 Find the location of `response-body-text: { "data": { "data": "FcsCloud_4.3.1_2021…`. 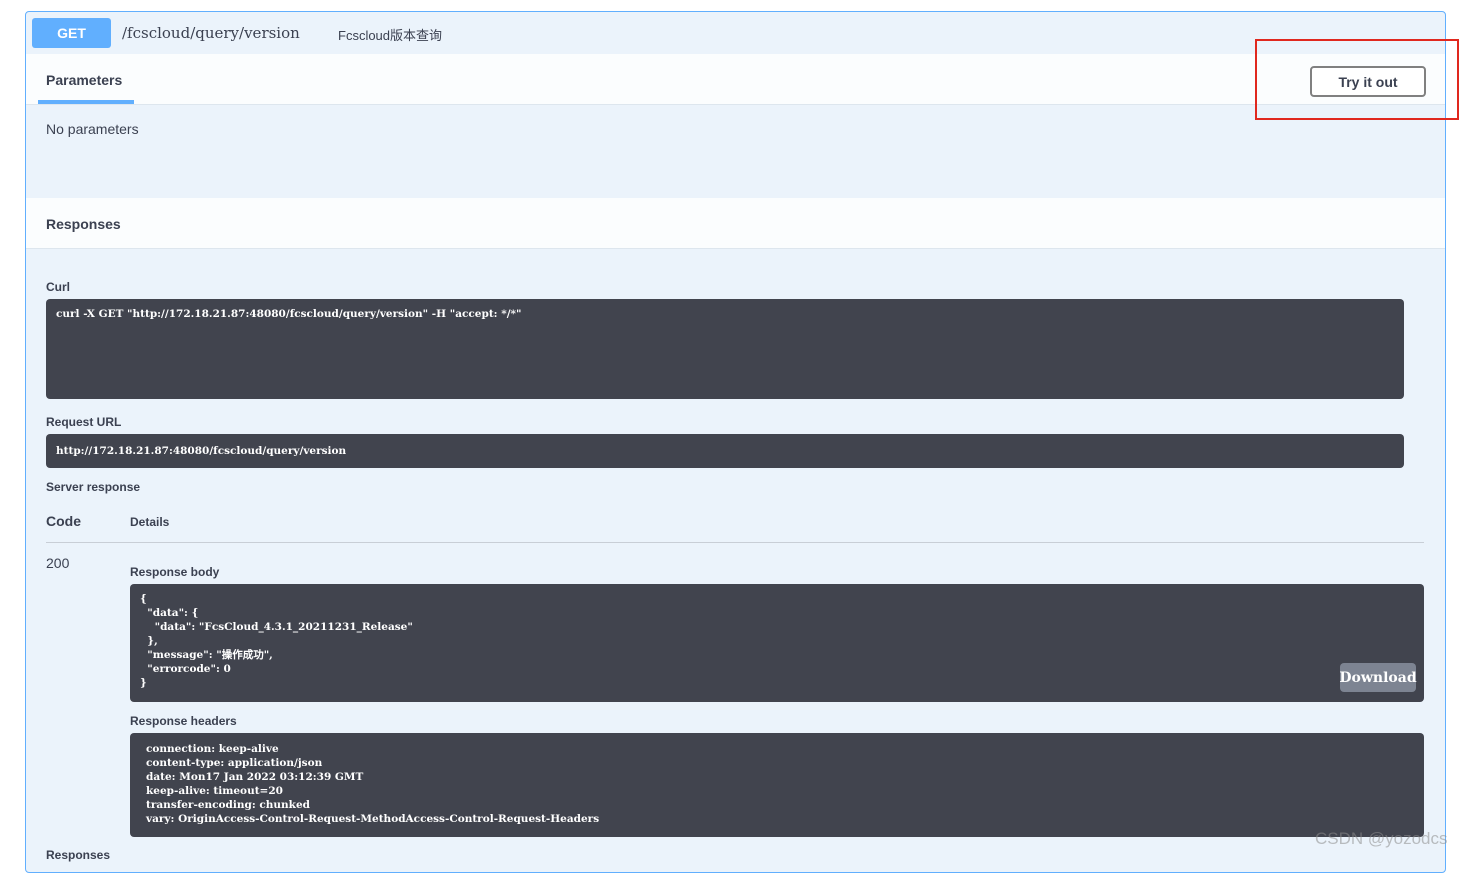

response-body-text: { "data": { "data": "FcsCloud_4.3.1_2021… is located at coordinates (276, 641).